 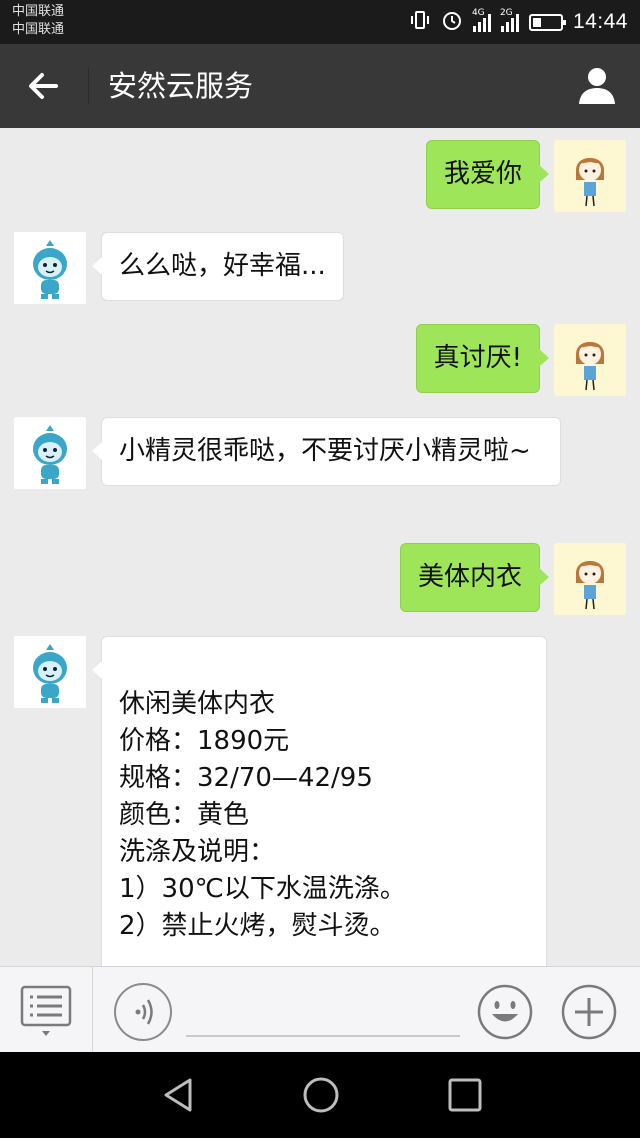 What do you see at coordinates (38, 11) in the screenshot?
I see `carrier-1: 中国联通` at bounding box center [38, 11].